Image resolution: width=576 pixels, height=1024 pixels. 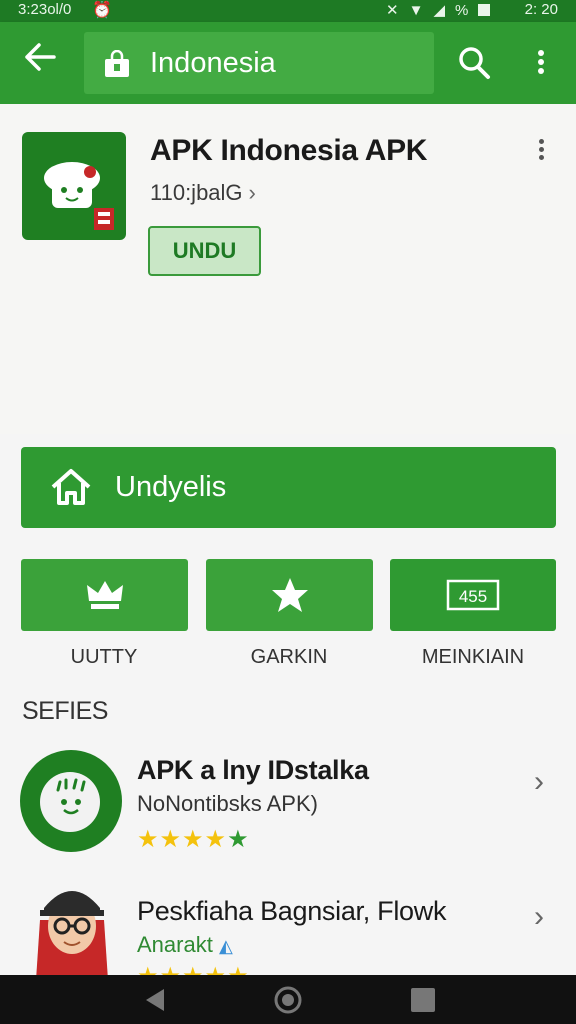 I want to click on nav-back-icon, so click(x=155, y=1000).